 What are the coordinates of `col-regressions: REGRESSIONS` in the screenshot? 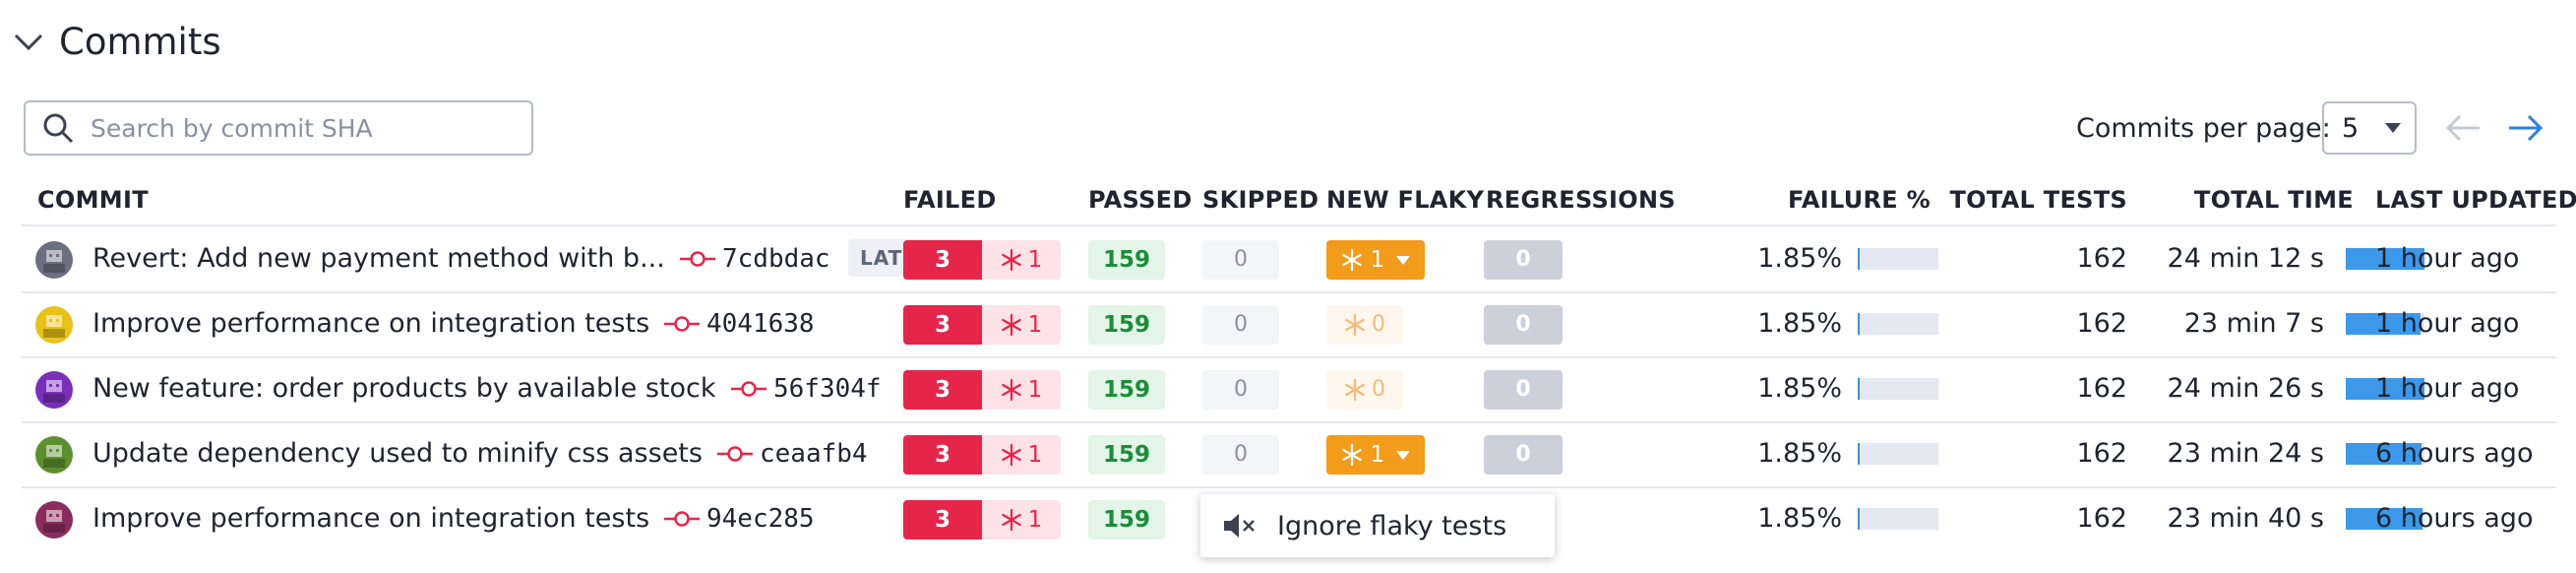 It's located at (1581, 200).